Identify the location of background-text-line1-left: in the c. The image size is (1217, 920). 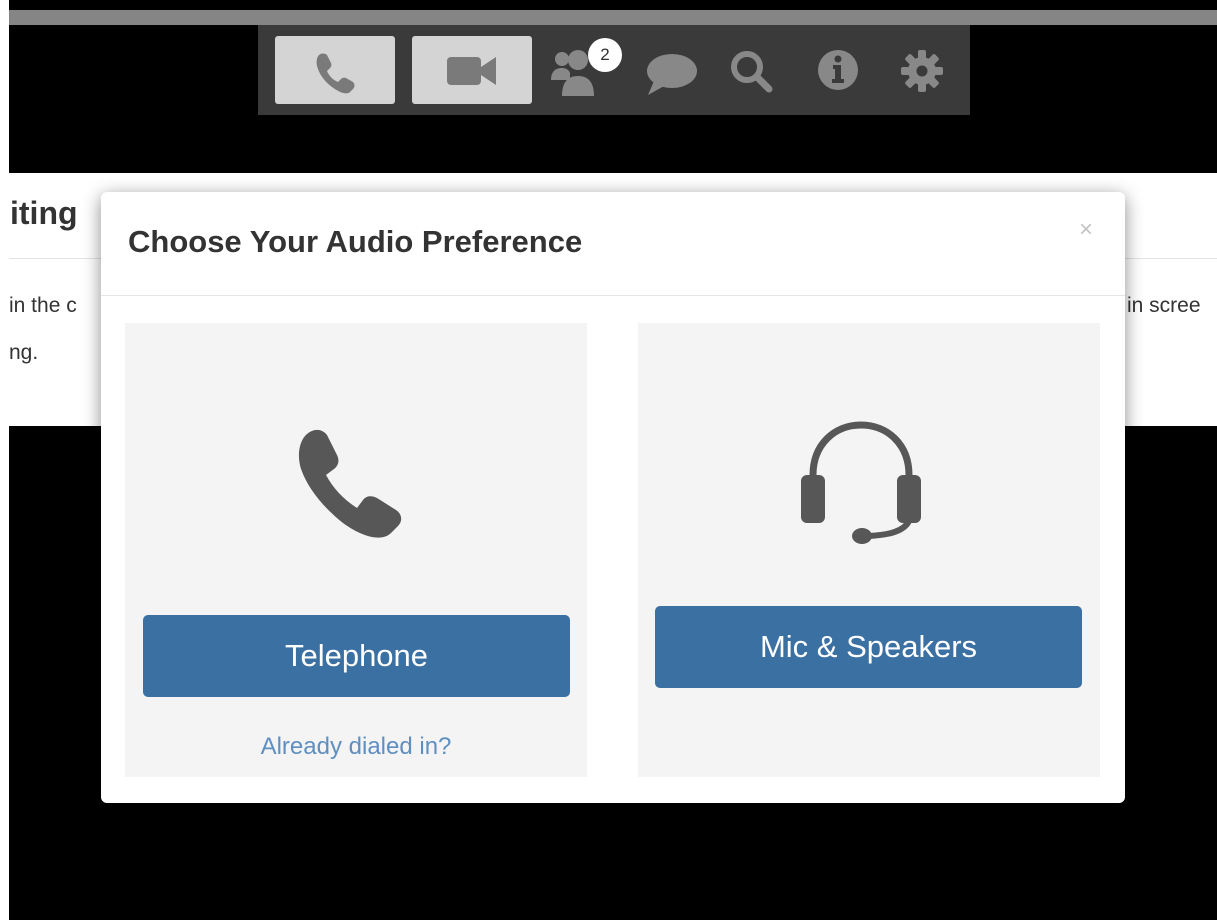
(43, 305).